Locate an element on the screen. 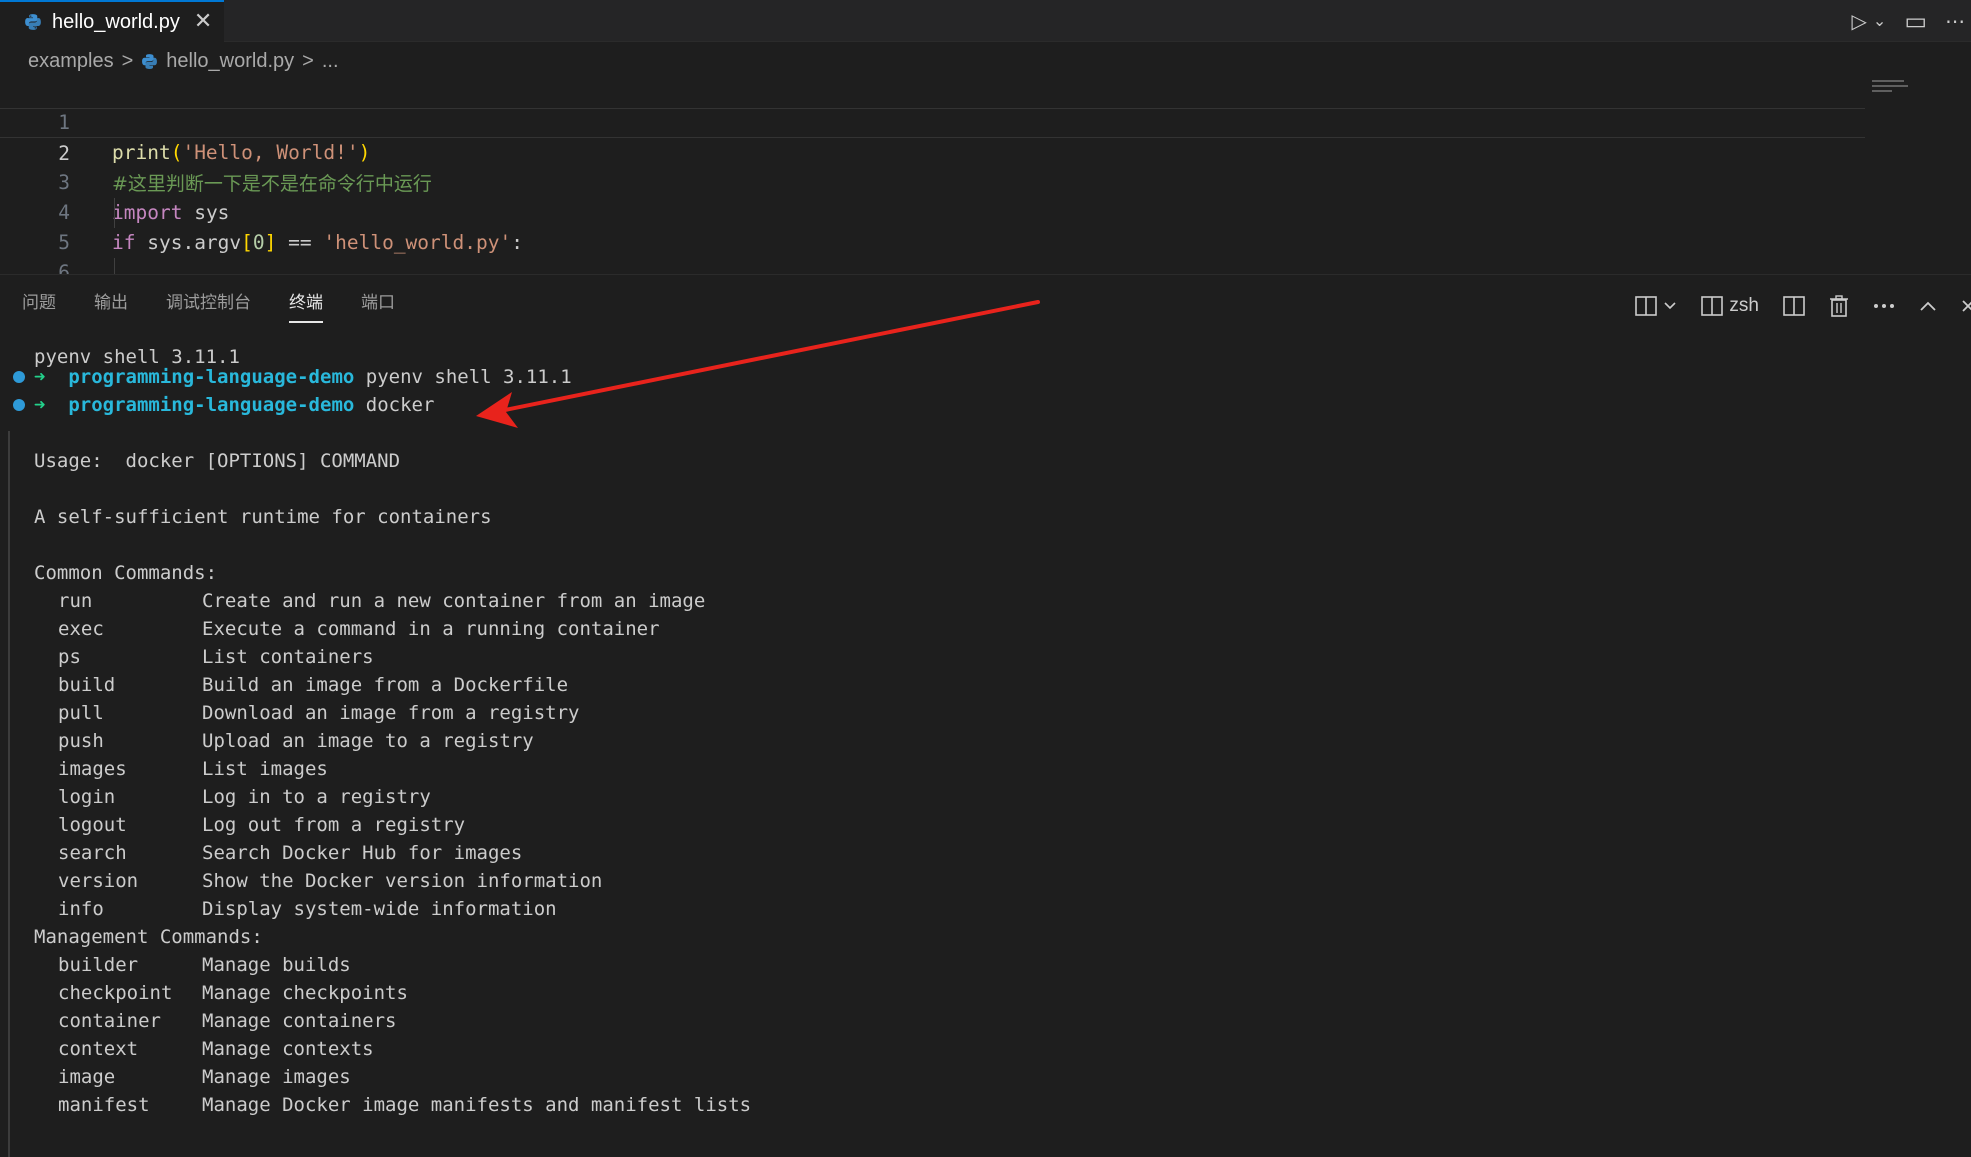 This screenshot has height=1157, width=1971. command-description: Display system-wide information is located at coordinates (379, 909).